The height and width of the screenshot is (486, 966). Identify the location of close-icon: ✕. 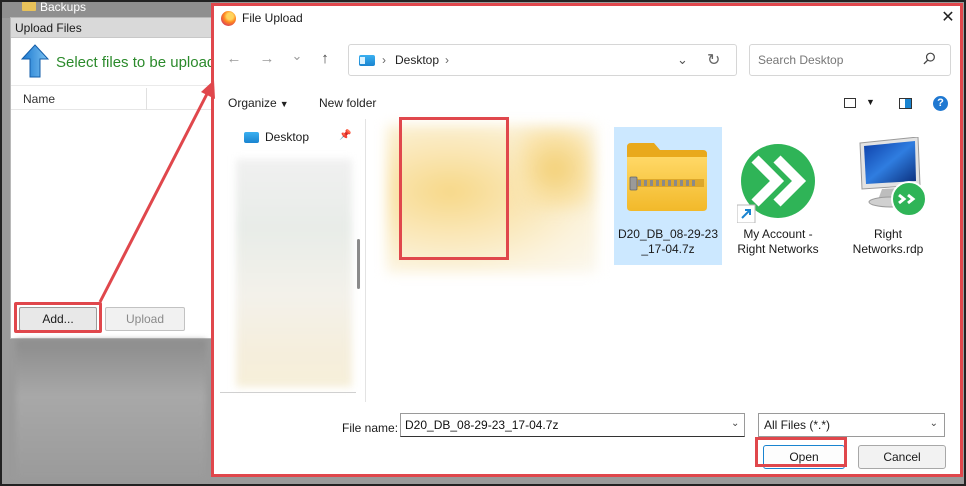
(948, 18).